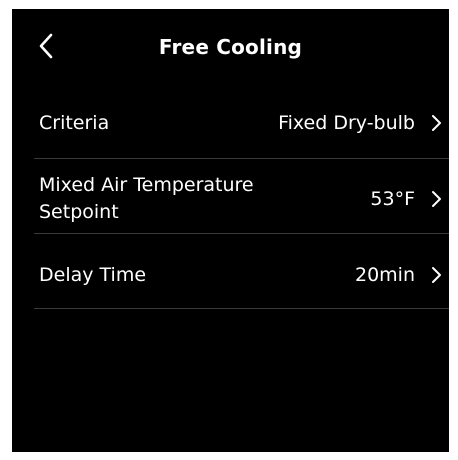 The width and height of the screenshot is (458, 460). What do you see at coordinates (346, 123) in the screenshot?
I see `setting-value: Fixed Dry-bulb` at bounding box center [346, 123].